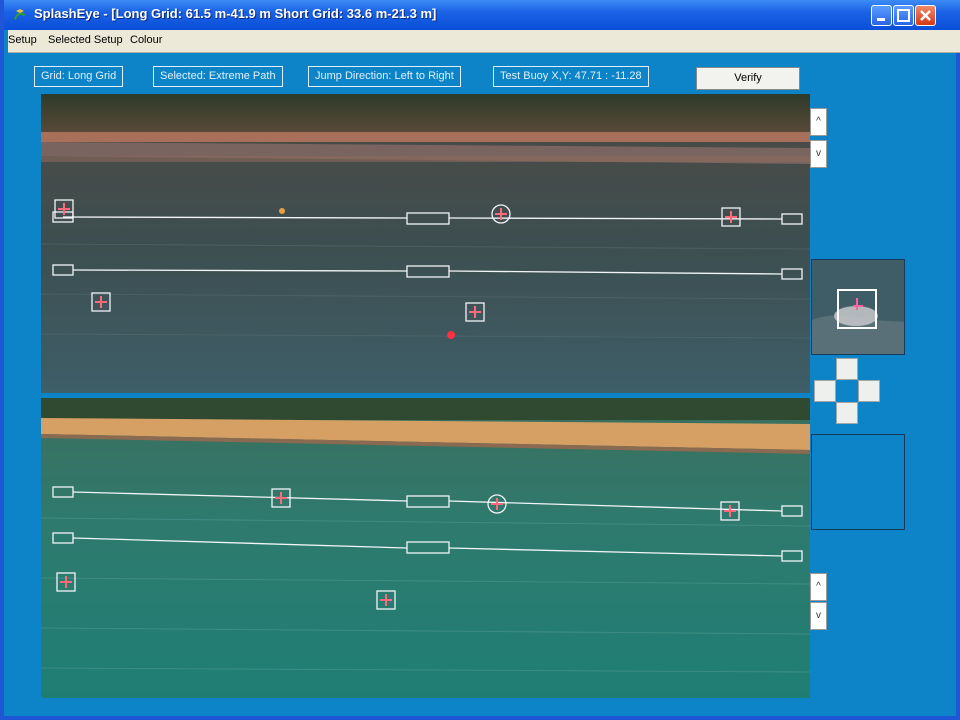 This screenshot has width=960, height=720. What do you see at coordinates (858, 482) in the screenshot?
I see `details-panel` at bounding box center [858, 482].